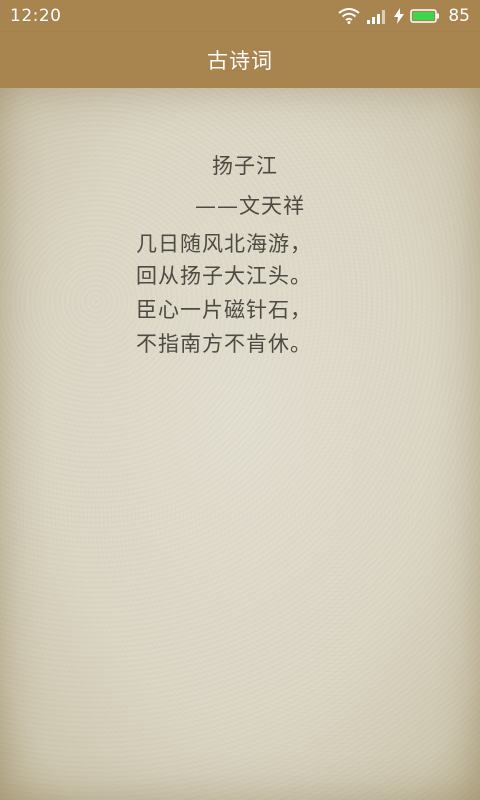  I want to click on status-bar: 12:20 85, so click(240, 16).